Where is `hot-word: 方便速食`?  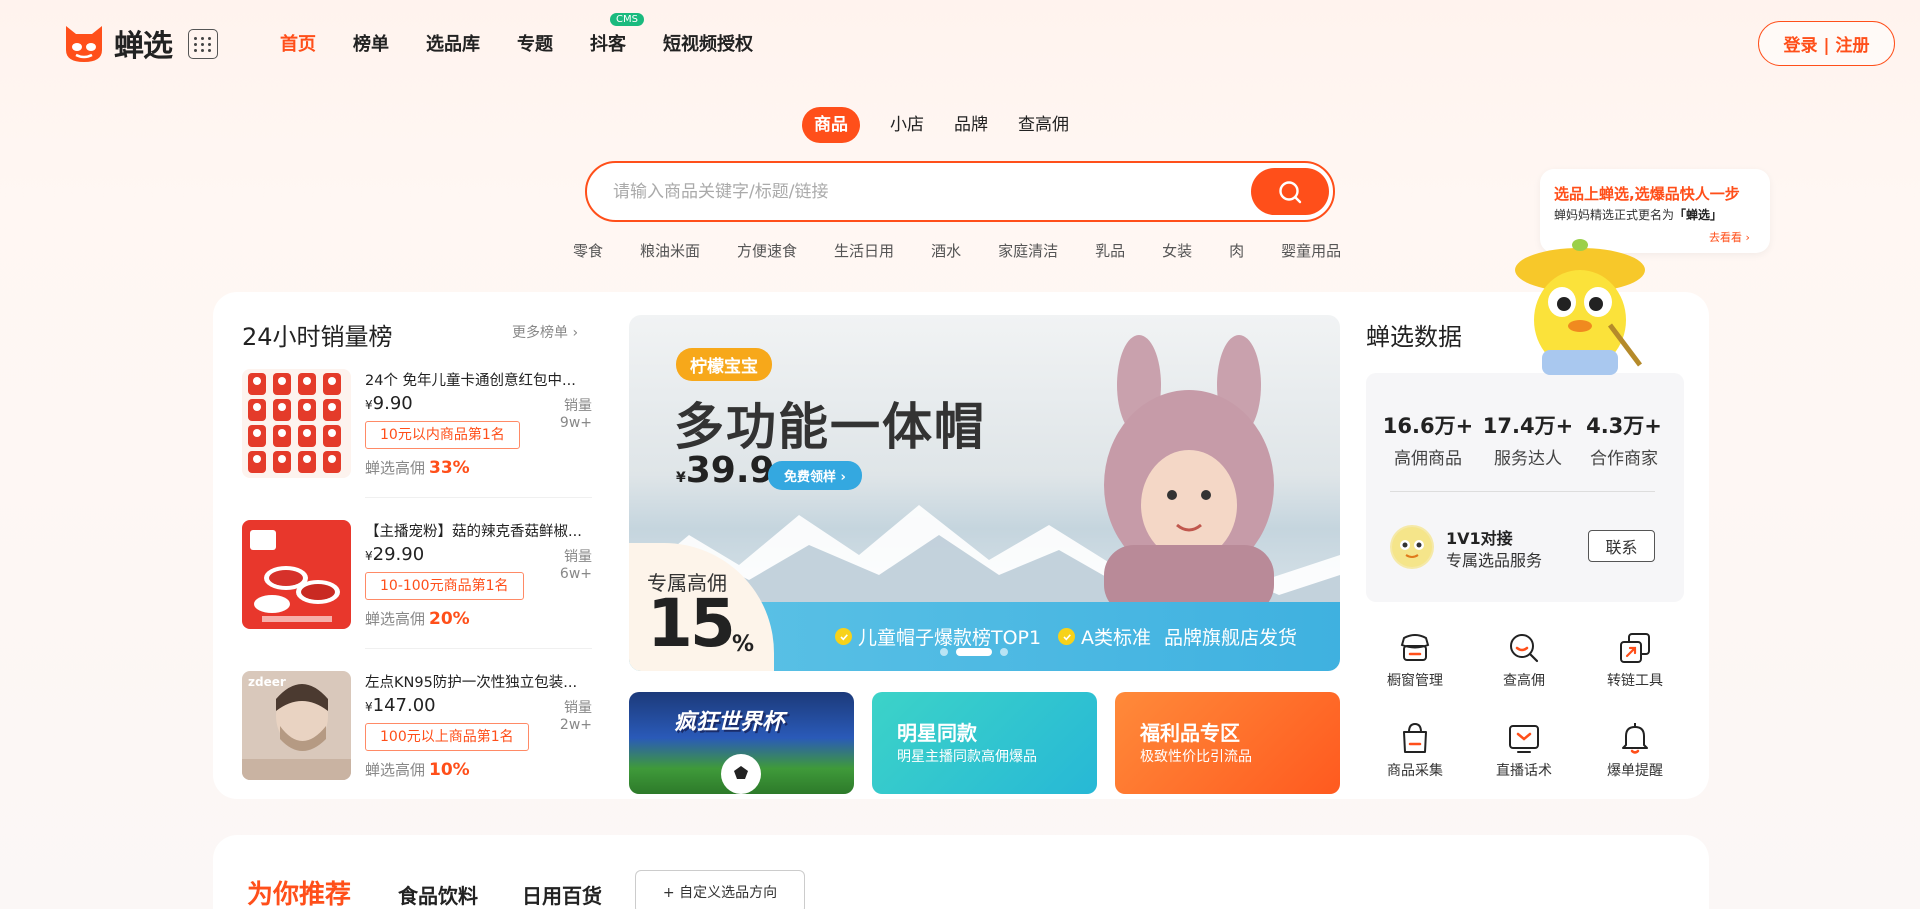
hot-word: 方便速食 is located at coordinates (767, 250).